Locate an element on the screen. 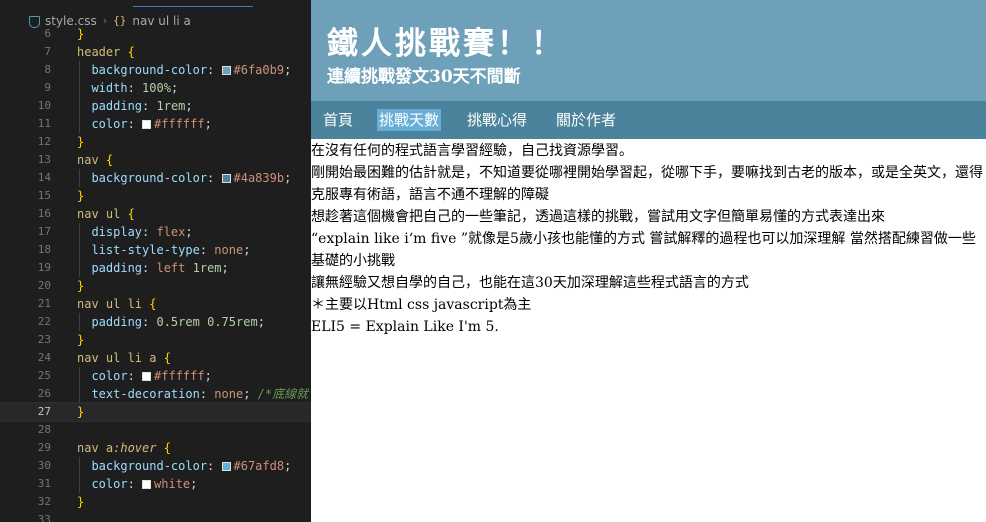  code-text: padding: 0.5rem 0.75rem; is located at coordinates (178, 322).